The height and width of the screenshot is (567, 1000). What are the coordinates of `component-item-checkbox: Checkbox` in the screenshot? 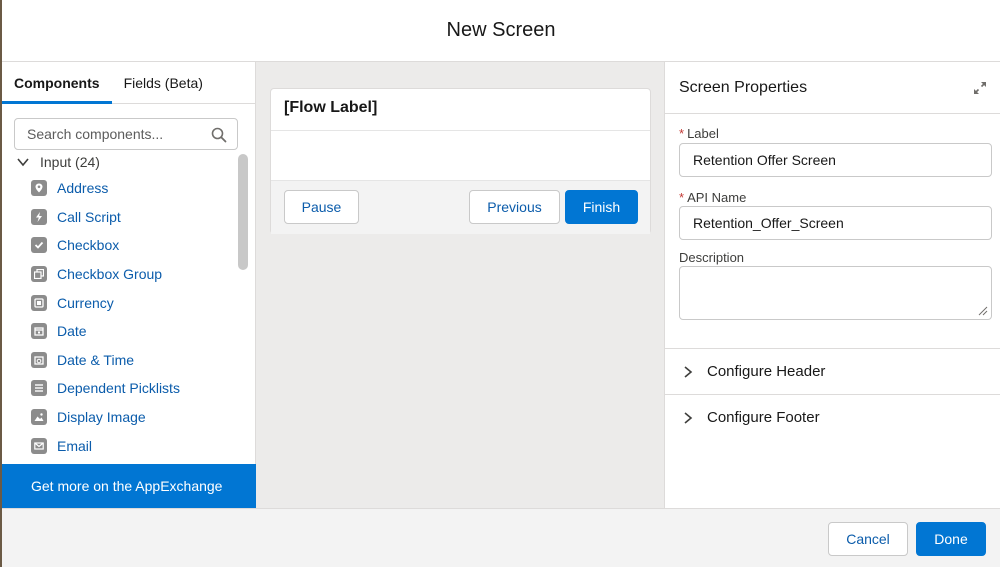 It's located at (118, 245).